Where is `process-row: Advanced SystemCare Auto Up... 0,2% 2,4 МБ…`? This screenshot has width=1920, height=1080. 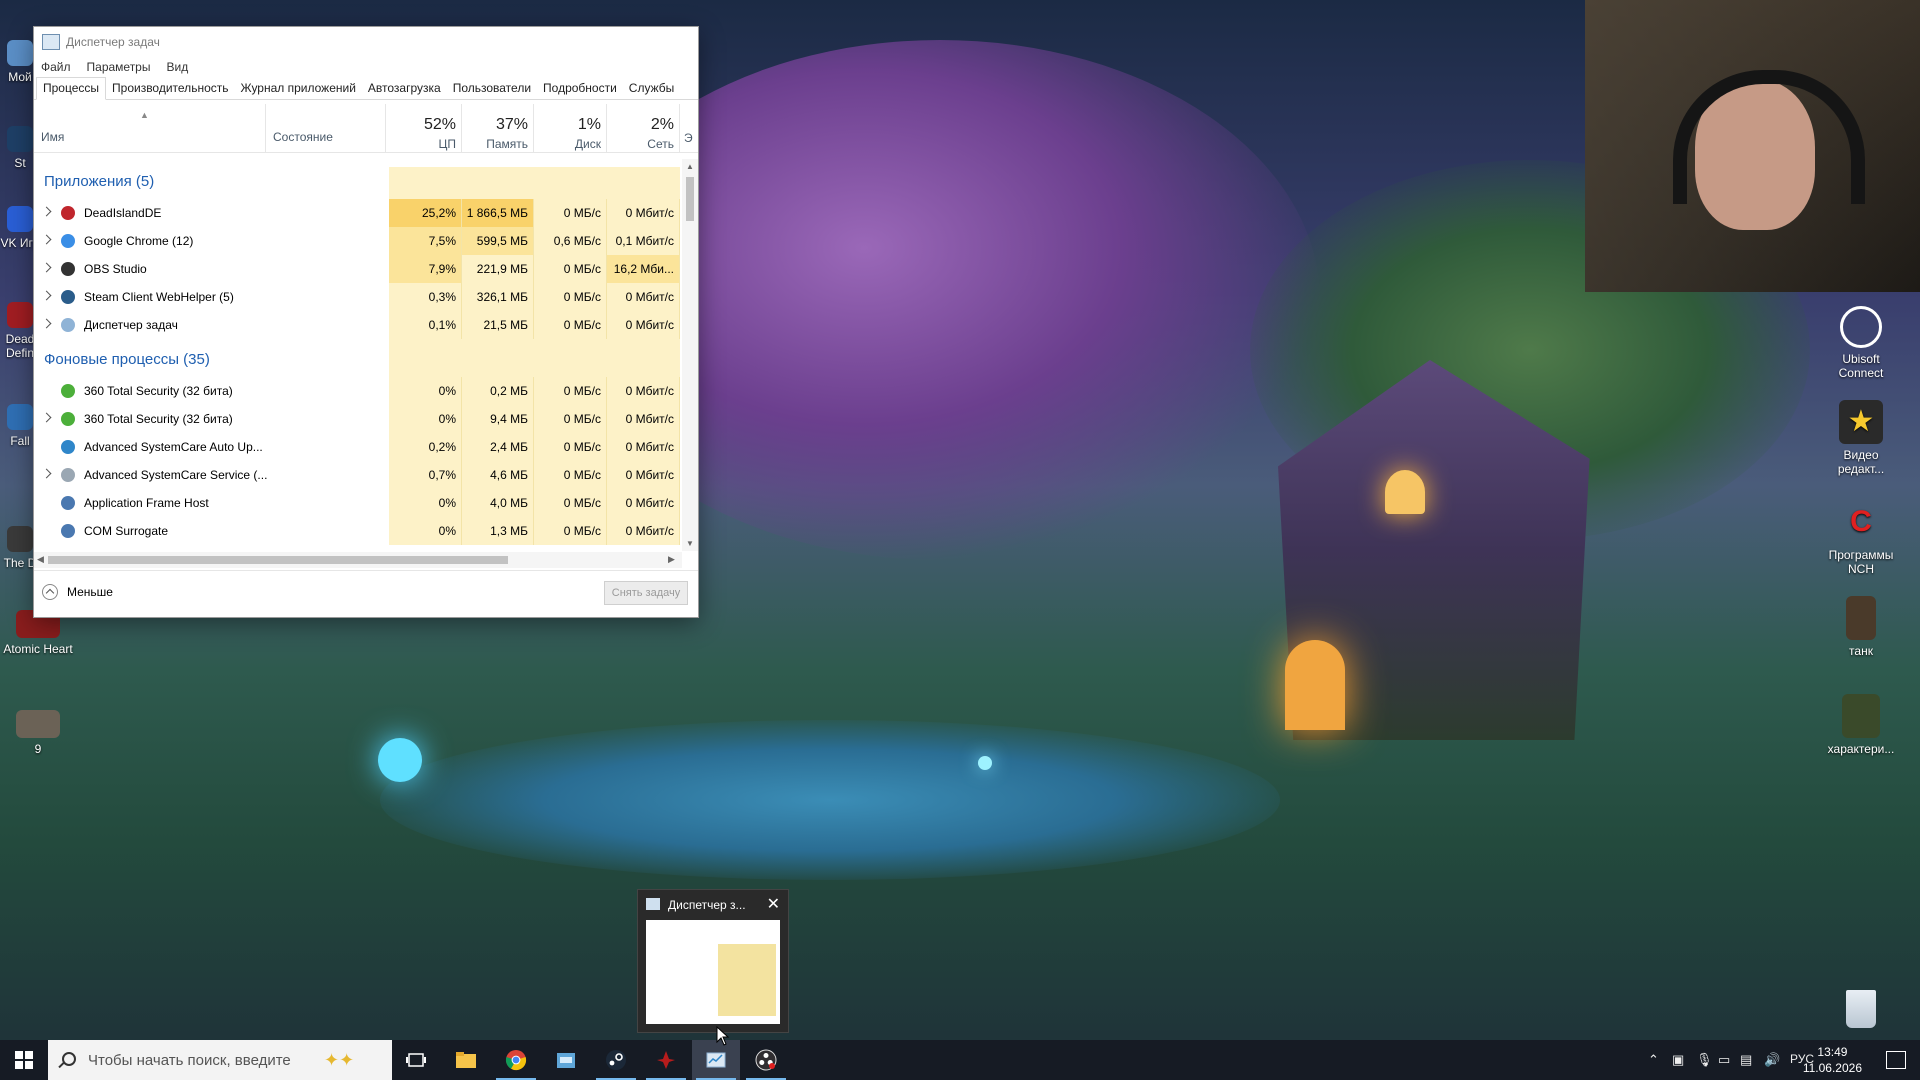 process-row: Advanced SystemCare Auto Up... 0,2% 2,4 МБ… is located at coordinates (360, 447).